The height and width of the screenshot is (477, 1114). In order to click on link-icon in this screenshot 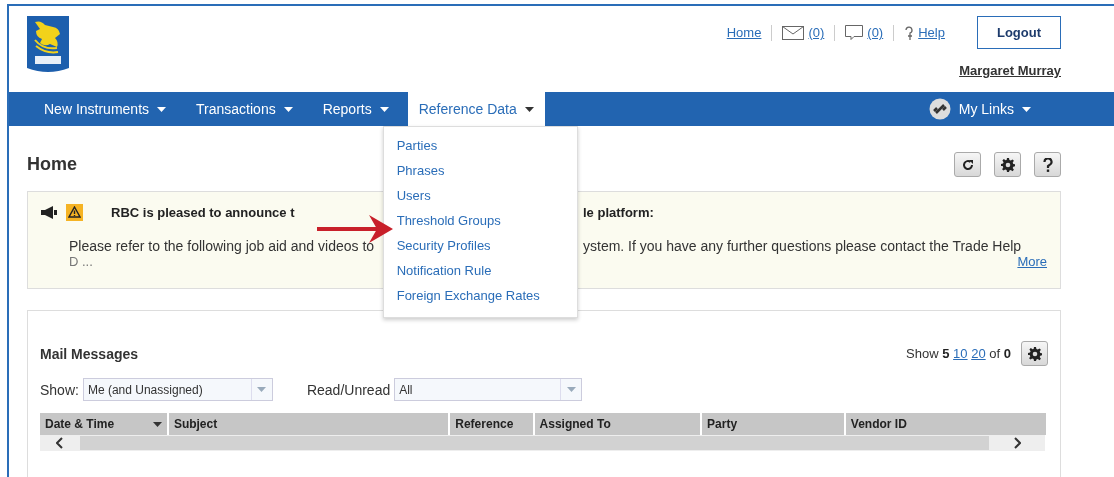, I will do `click(939, 109)`.